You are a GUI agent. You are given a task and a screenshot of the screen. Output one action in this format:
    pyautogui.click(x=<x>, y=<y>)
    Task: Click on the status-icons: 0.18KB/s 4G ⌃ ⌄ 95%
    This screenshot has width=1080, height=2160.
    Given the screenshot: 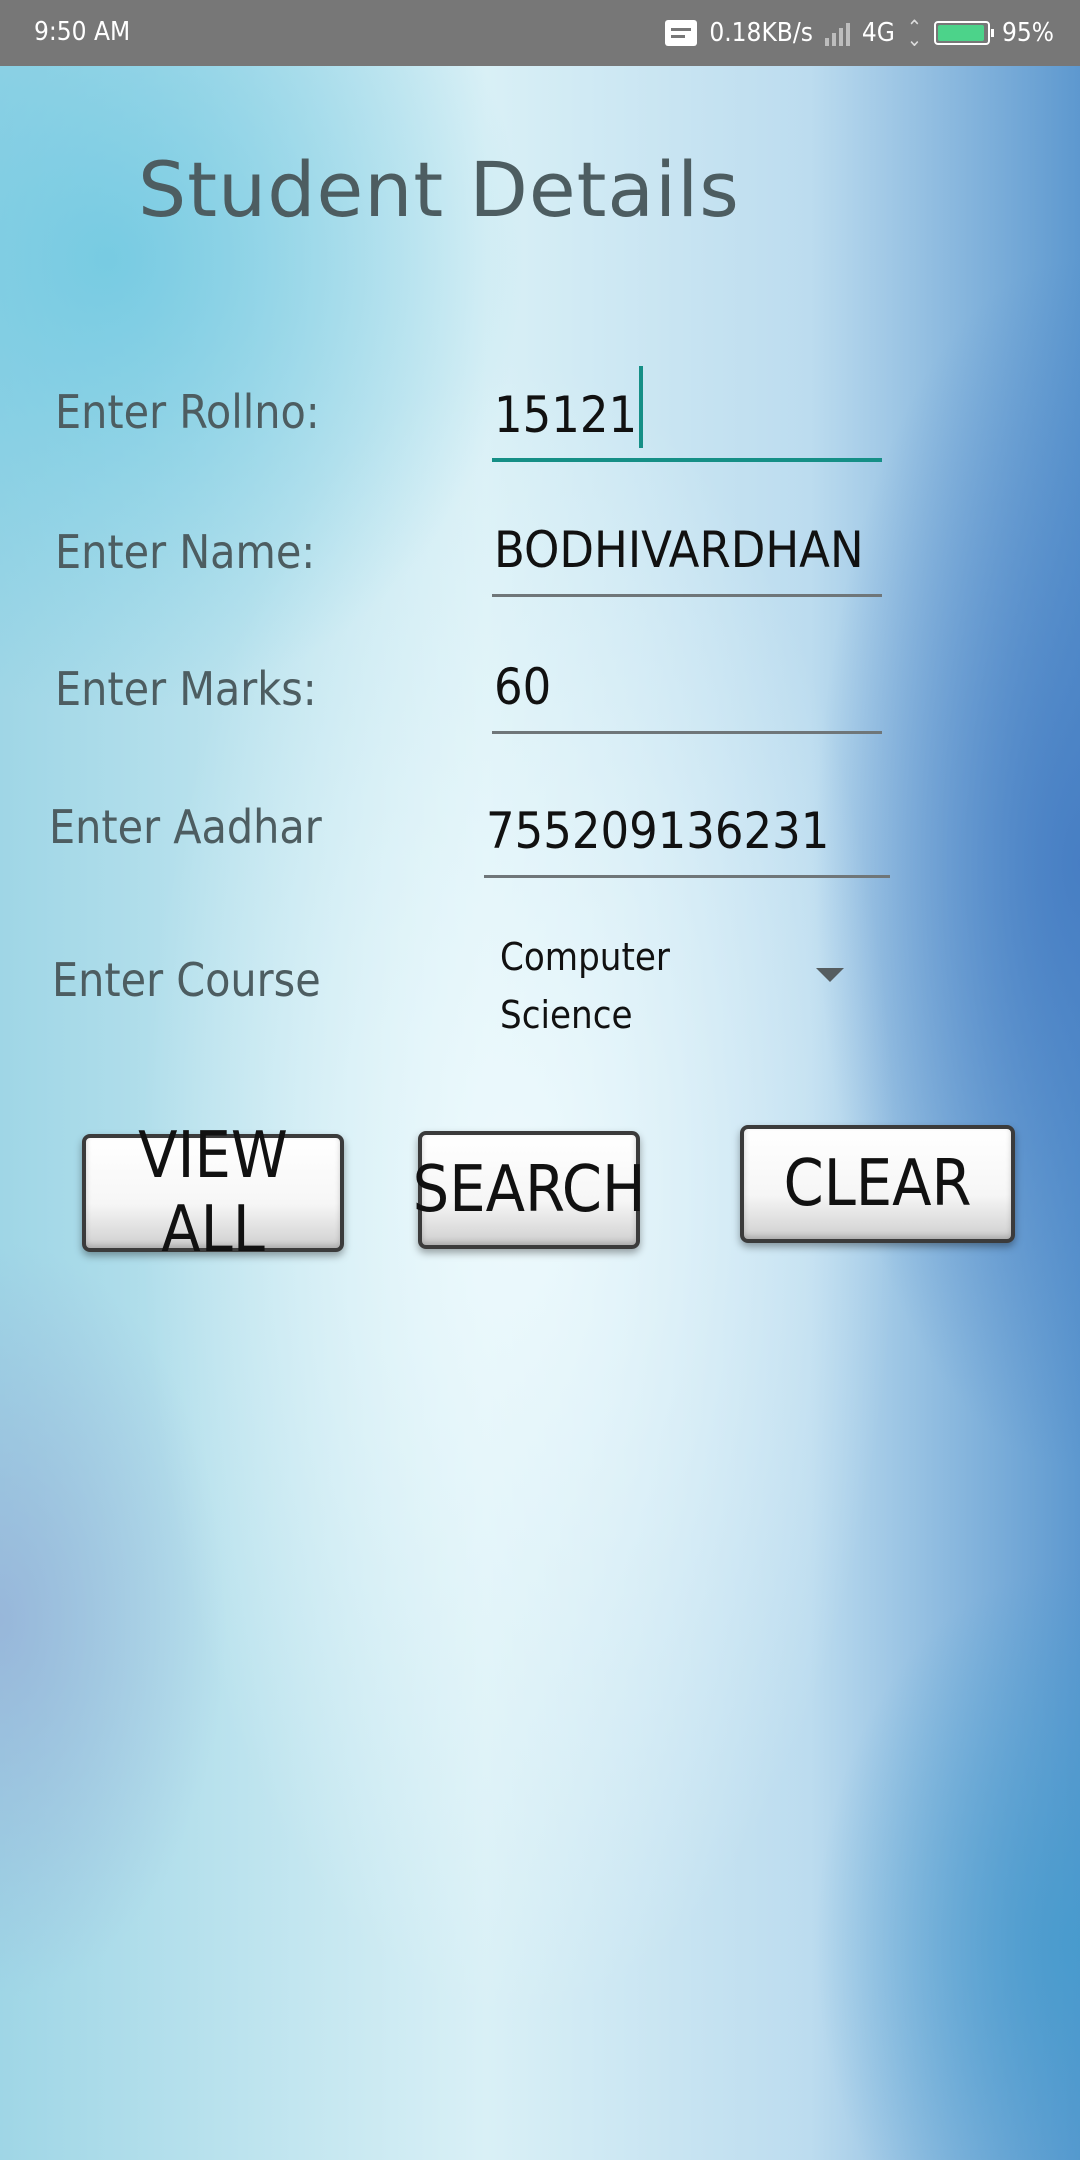 What is the action you would take?
    pyautogui.click(x=859, y=33)
    